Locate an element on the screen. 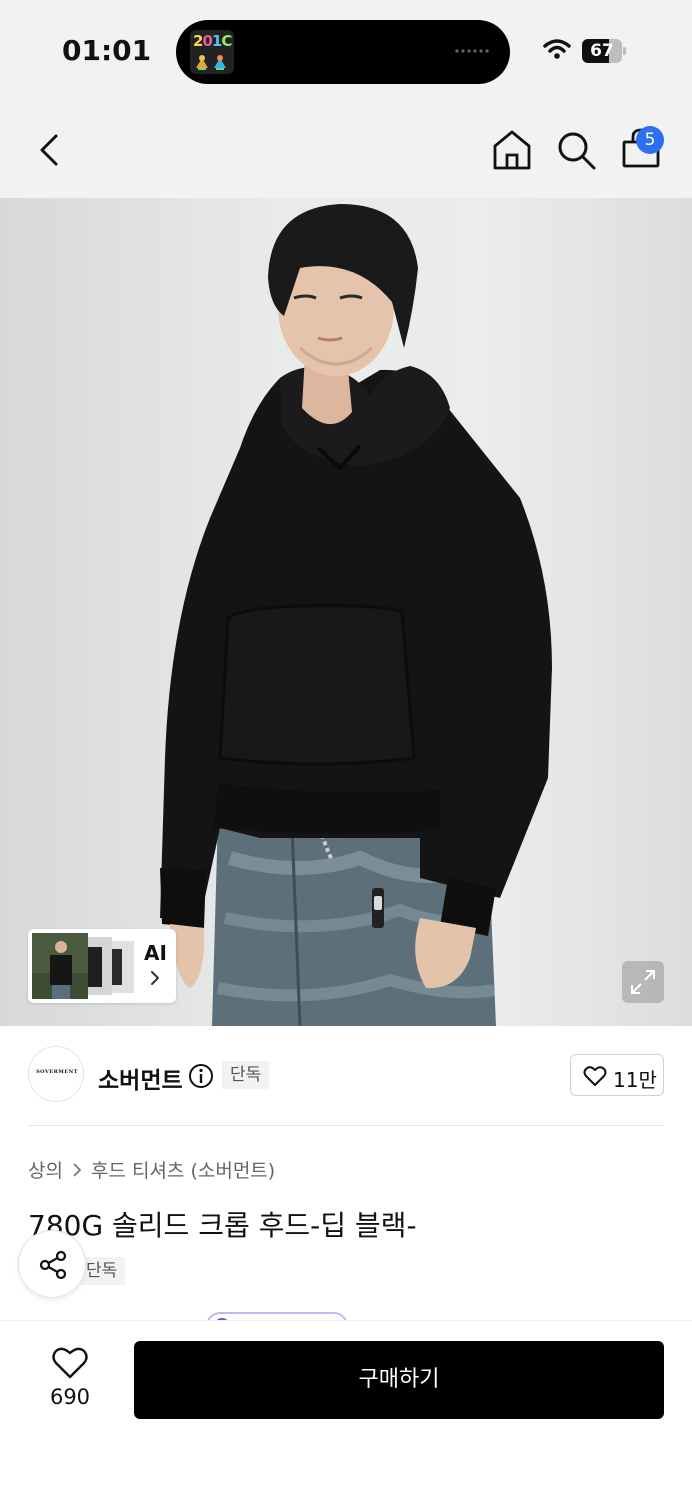 Image resolution: width=692 pixels, height=1500 pixels. brand-like-count: 11만 is located at coordinates (635, 1080).